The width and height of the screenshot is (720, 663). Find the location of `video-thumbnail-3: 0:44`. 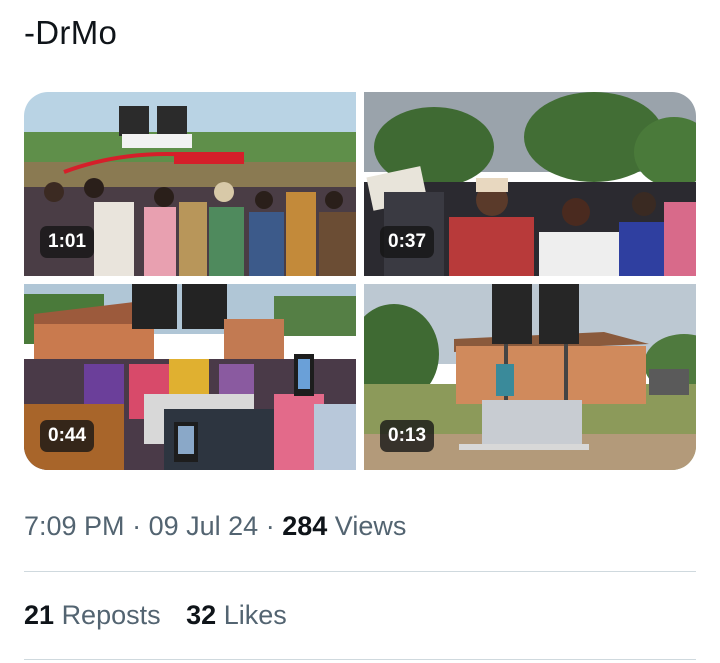

video-thumbnail-3: 0:44 is located at coordinates (190, 377).